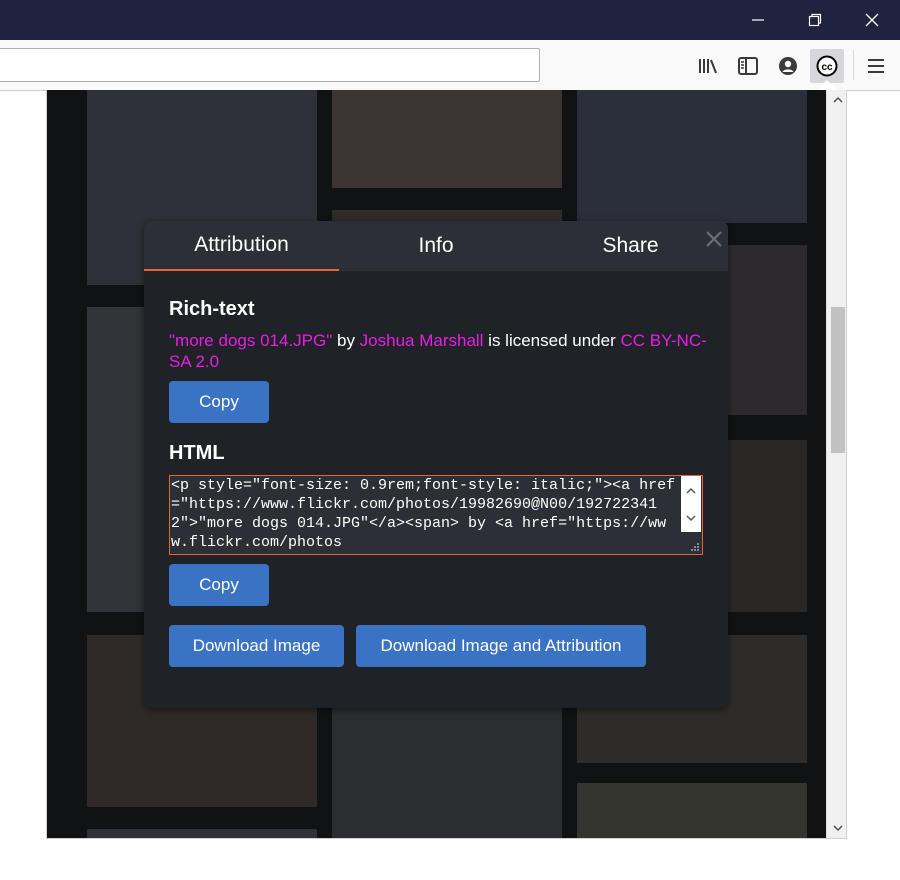 Image resolution: width=900 pixels, height=880 pixels. I want to click on by-text: by, so click(346, 340).